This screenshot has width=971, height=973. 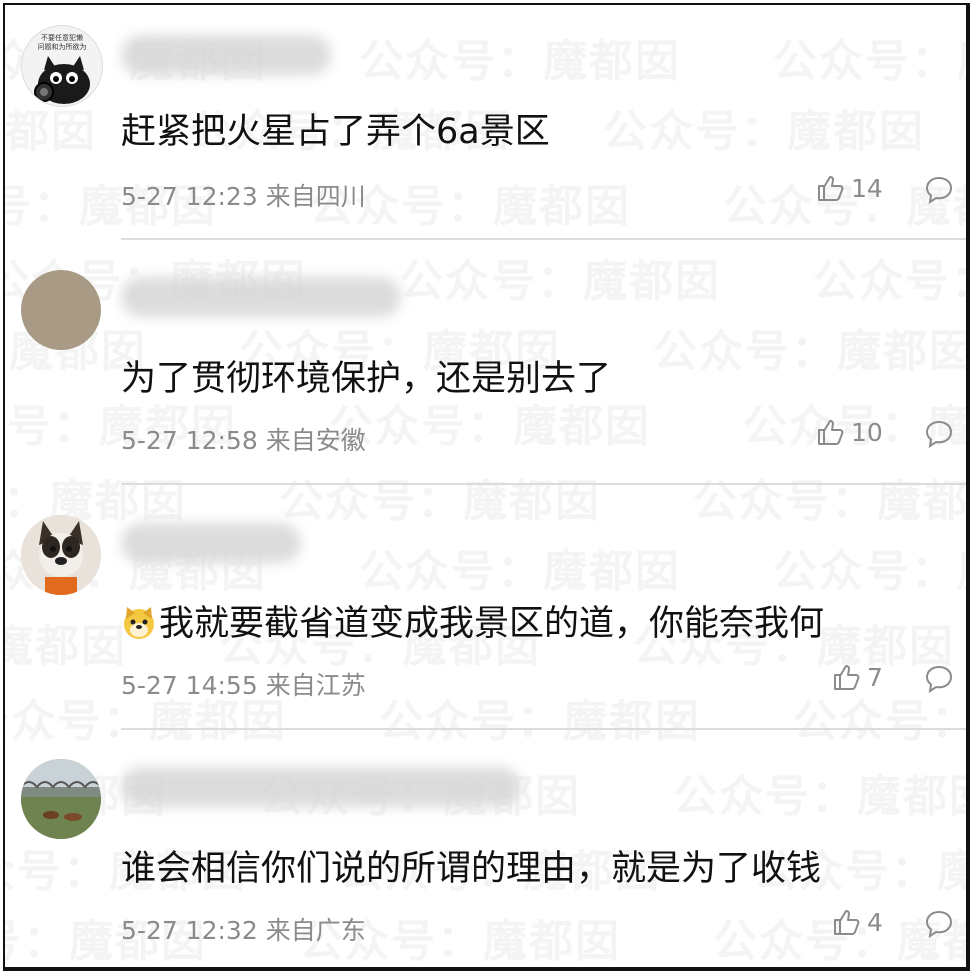 What do you see at coordinates (62, 46) in the screenshot?
I see `svg-text: 问题和为所欲为` at bounding box center [62, 46].